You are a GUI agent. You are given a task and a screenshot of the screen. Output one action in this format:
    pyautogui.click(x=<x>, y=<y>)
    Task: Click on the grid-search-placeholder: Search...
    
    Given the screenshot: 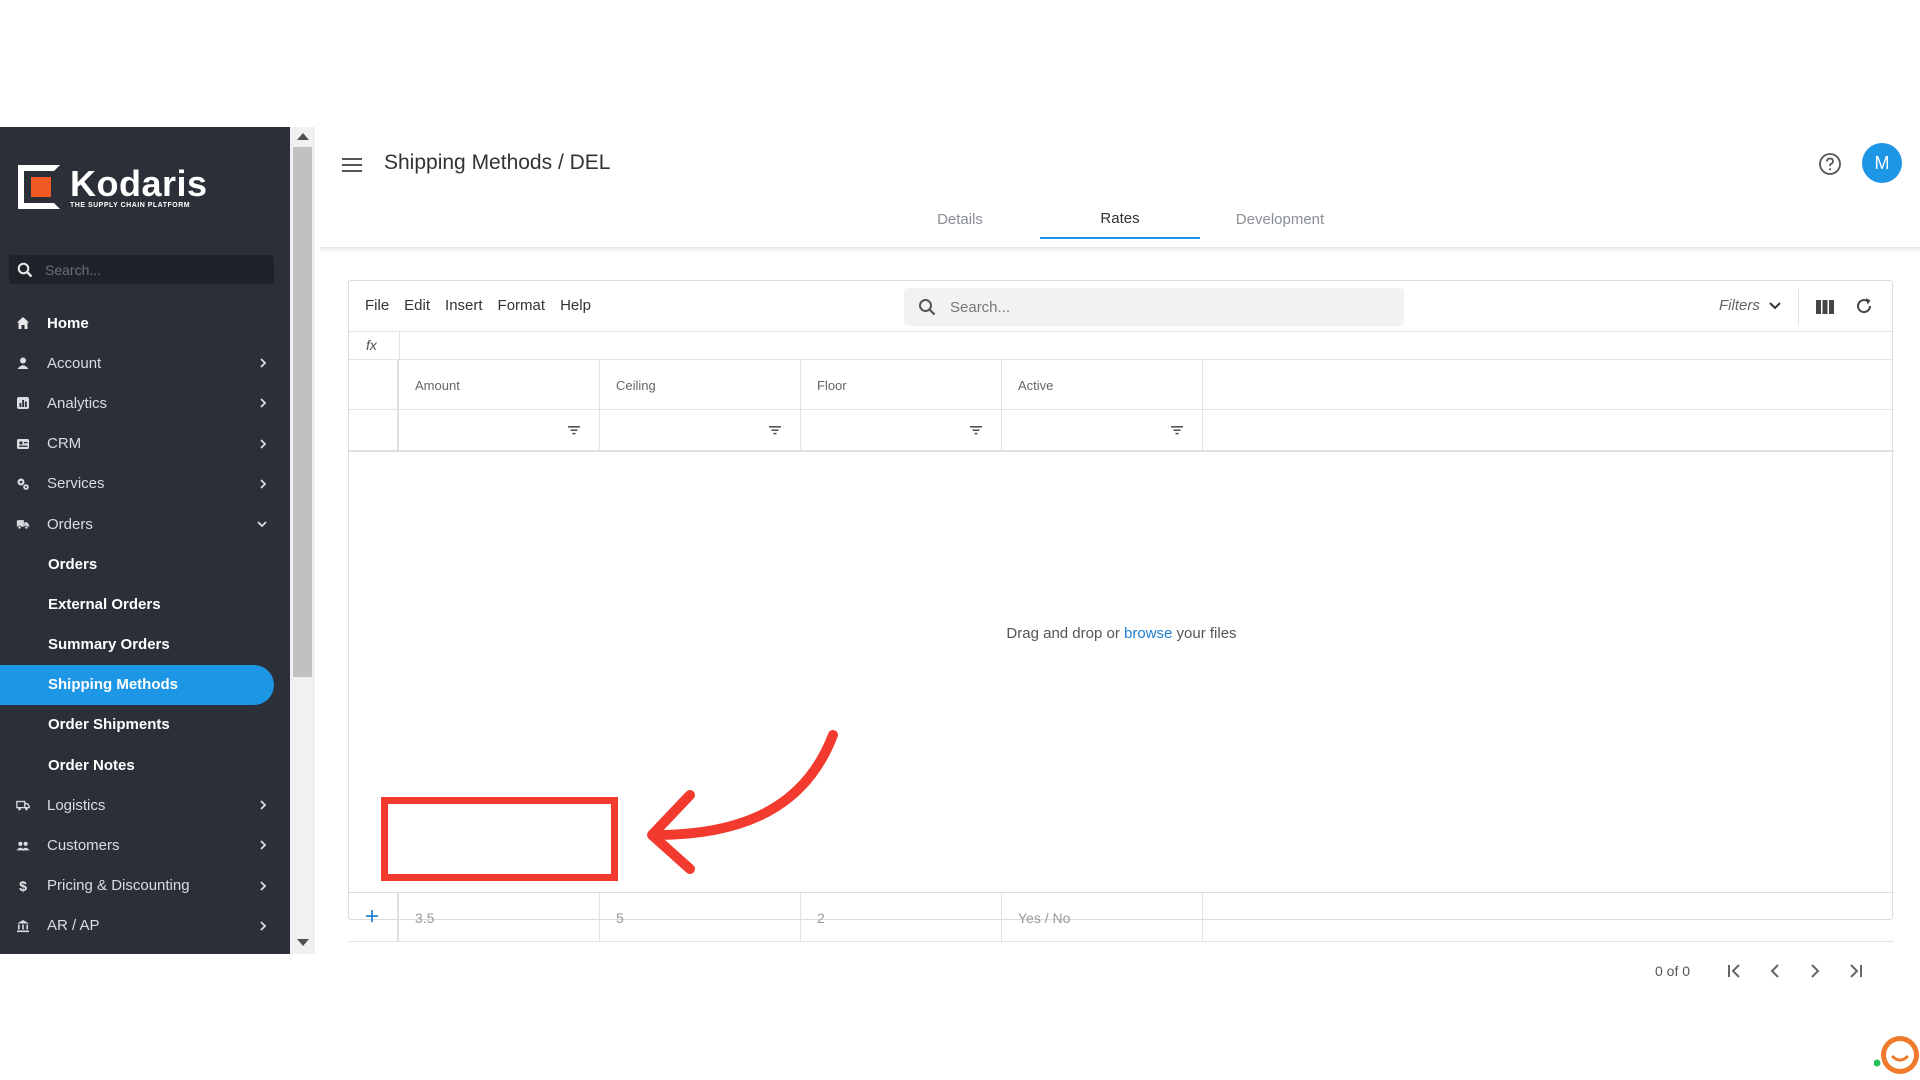 What is the action you would take?
    pyautogui.click(x=980, y=307)
    